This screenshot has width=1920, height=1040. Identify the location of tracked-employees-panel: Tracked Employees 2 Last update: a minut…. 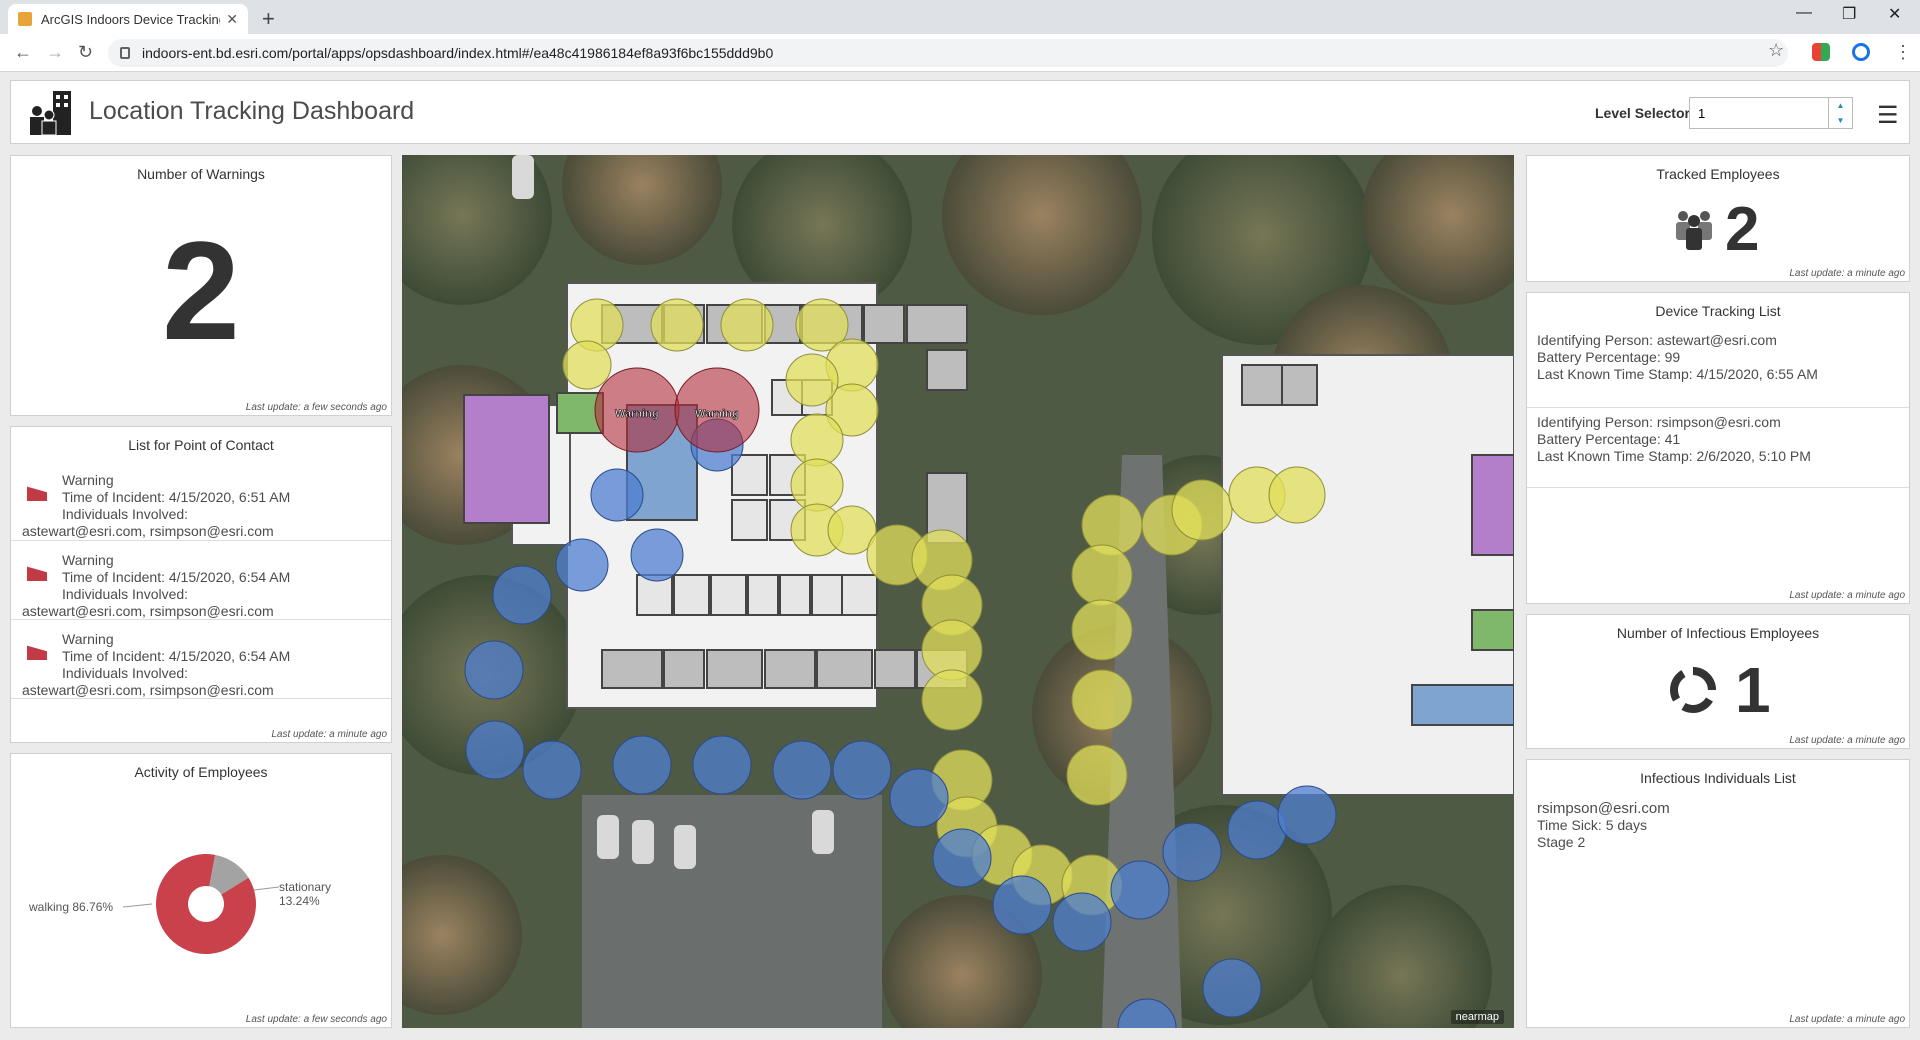
(1718, 218).